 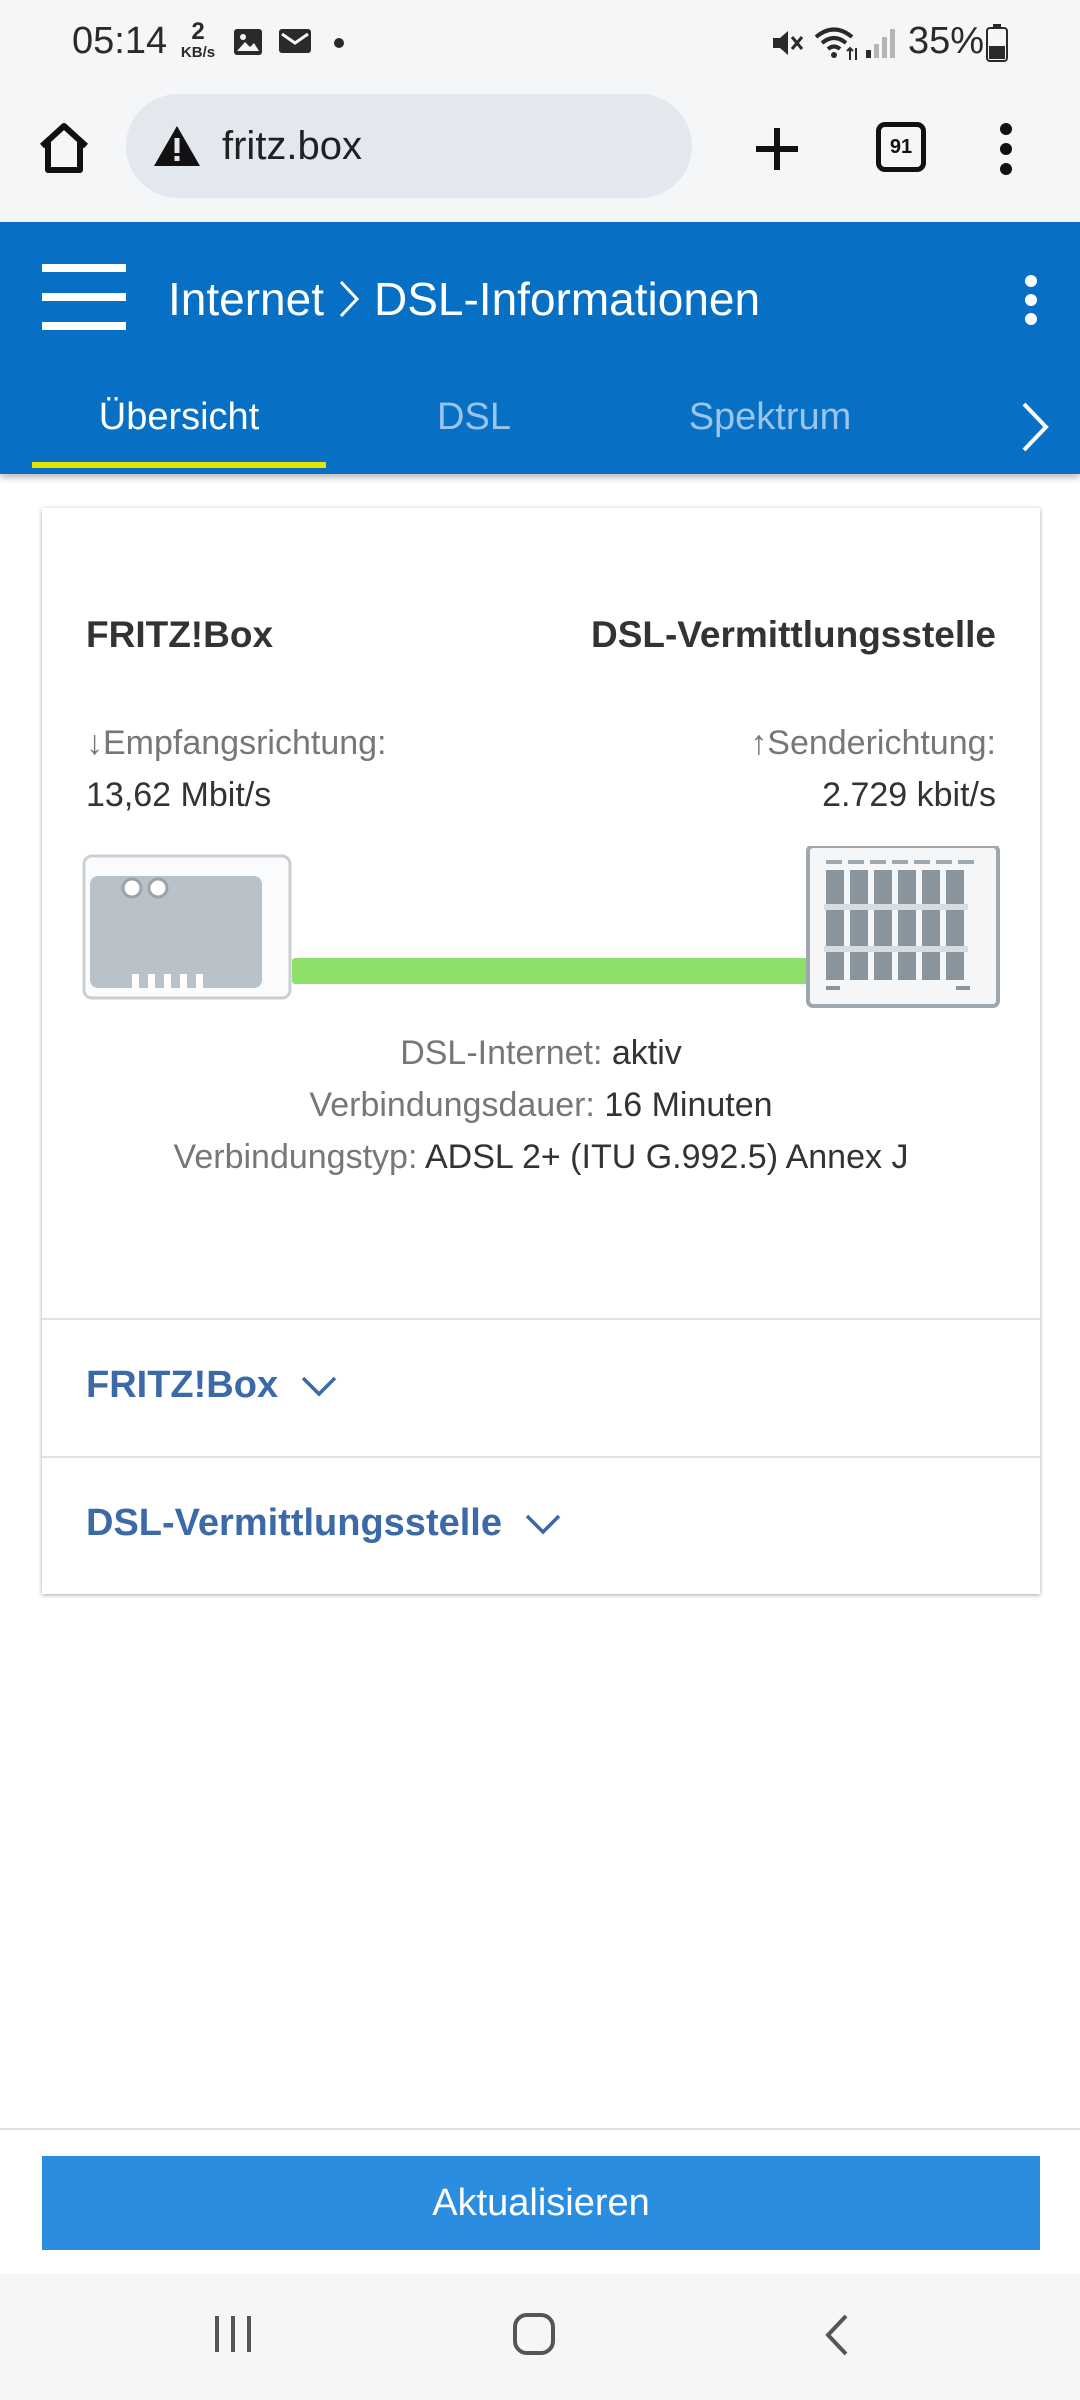 I want to click on url-text: fritz.box, so click(x=292, y=146).